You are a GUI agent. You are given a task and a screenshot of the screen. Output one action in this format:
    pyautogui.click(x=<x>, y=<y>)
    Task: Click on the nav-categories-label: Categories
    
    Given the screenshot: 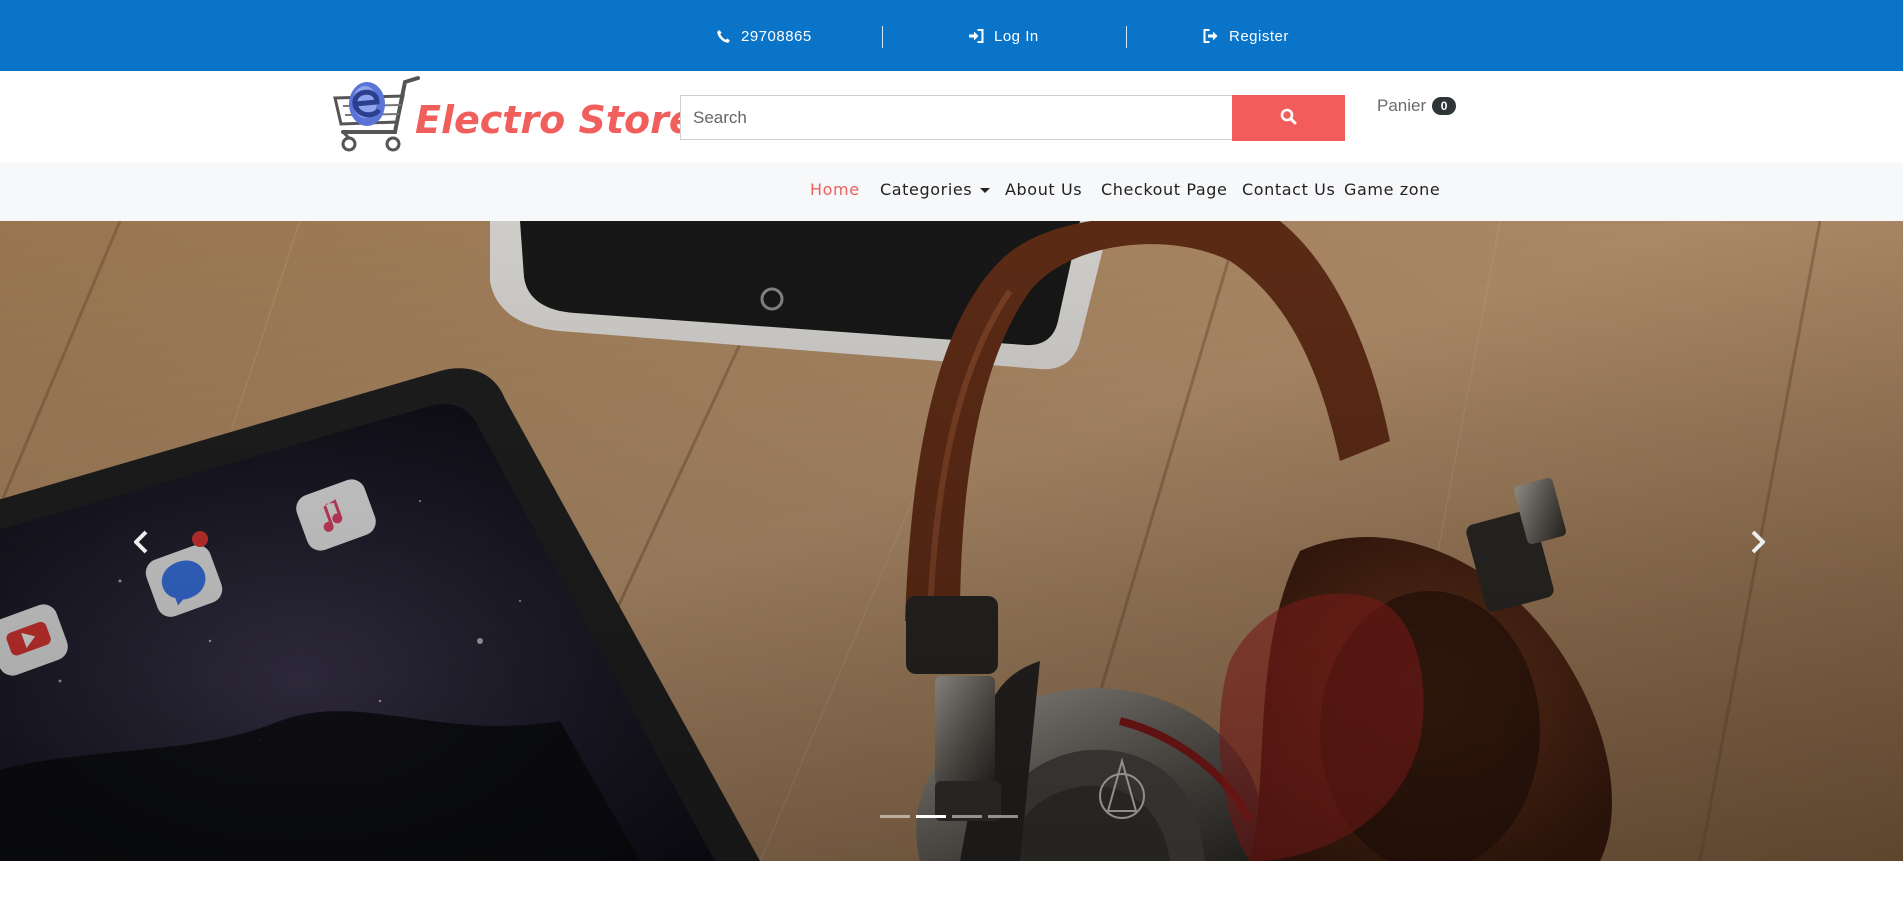 What is the action you would take?
    pyautogui.click(x=926, y=189)
    